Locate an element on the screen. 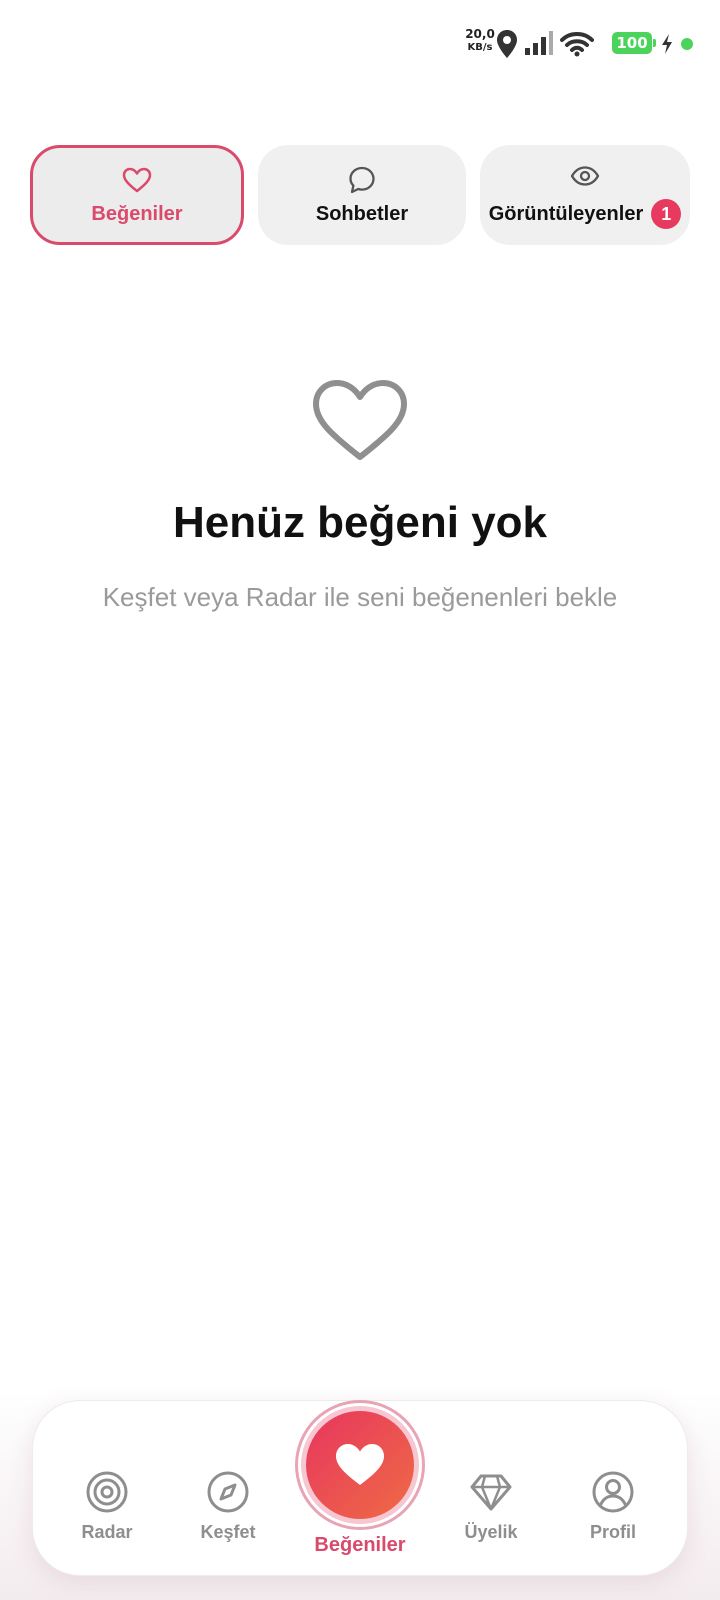 The height and width of the screenshot is (1600, 720). nav-likes-button-inner is located at coordinates (360, 1465).